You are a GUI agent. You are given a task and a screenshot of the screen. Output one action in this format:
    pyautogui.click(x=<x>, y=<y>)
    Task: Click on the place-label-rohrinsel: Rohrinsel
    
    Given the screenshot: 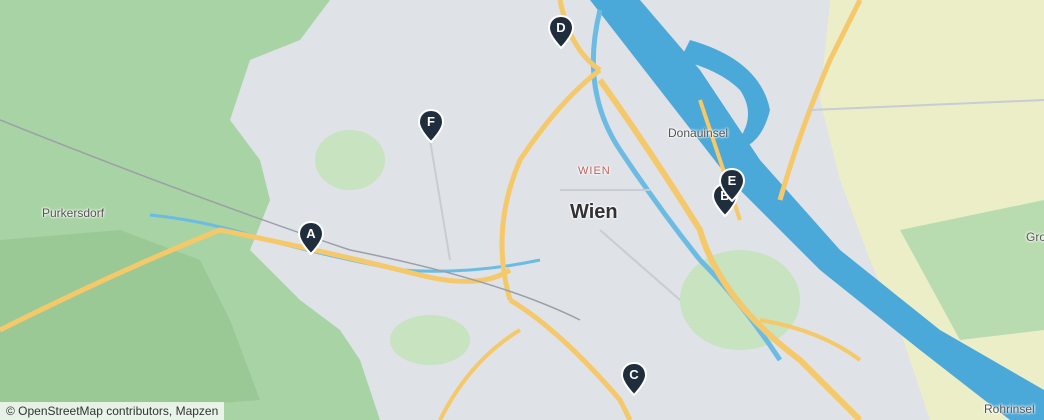 What is the action you would take?
    pyautogui.click(x=1009, y=409)
    